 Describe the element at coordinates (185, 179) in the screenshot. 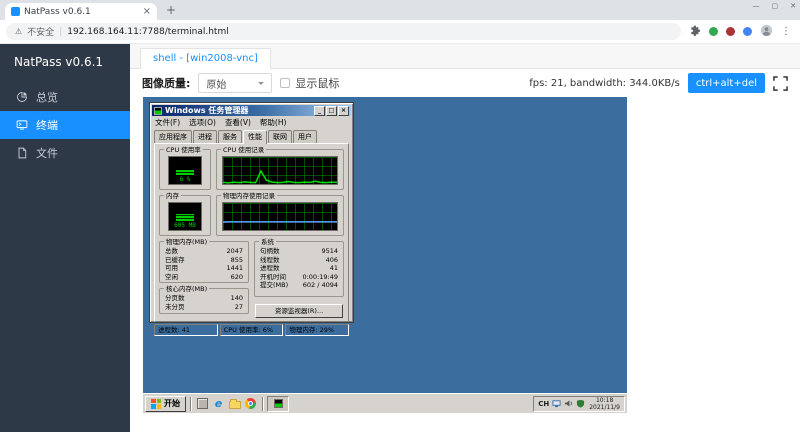

I see `cpu-gauge-value: 6 %` at that location.